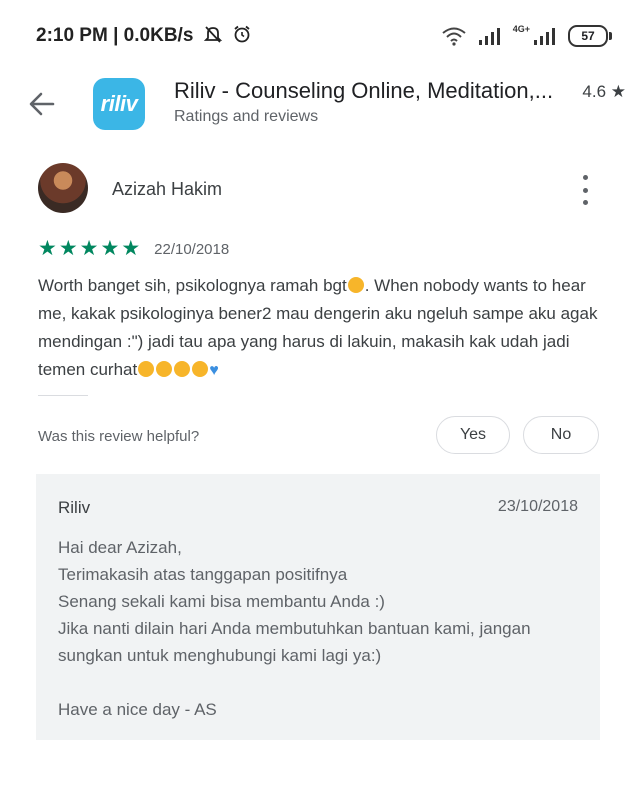 The width and height of the screenshot is (644, 810). I want to click on divider, so click(63, 395).